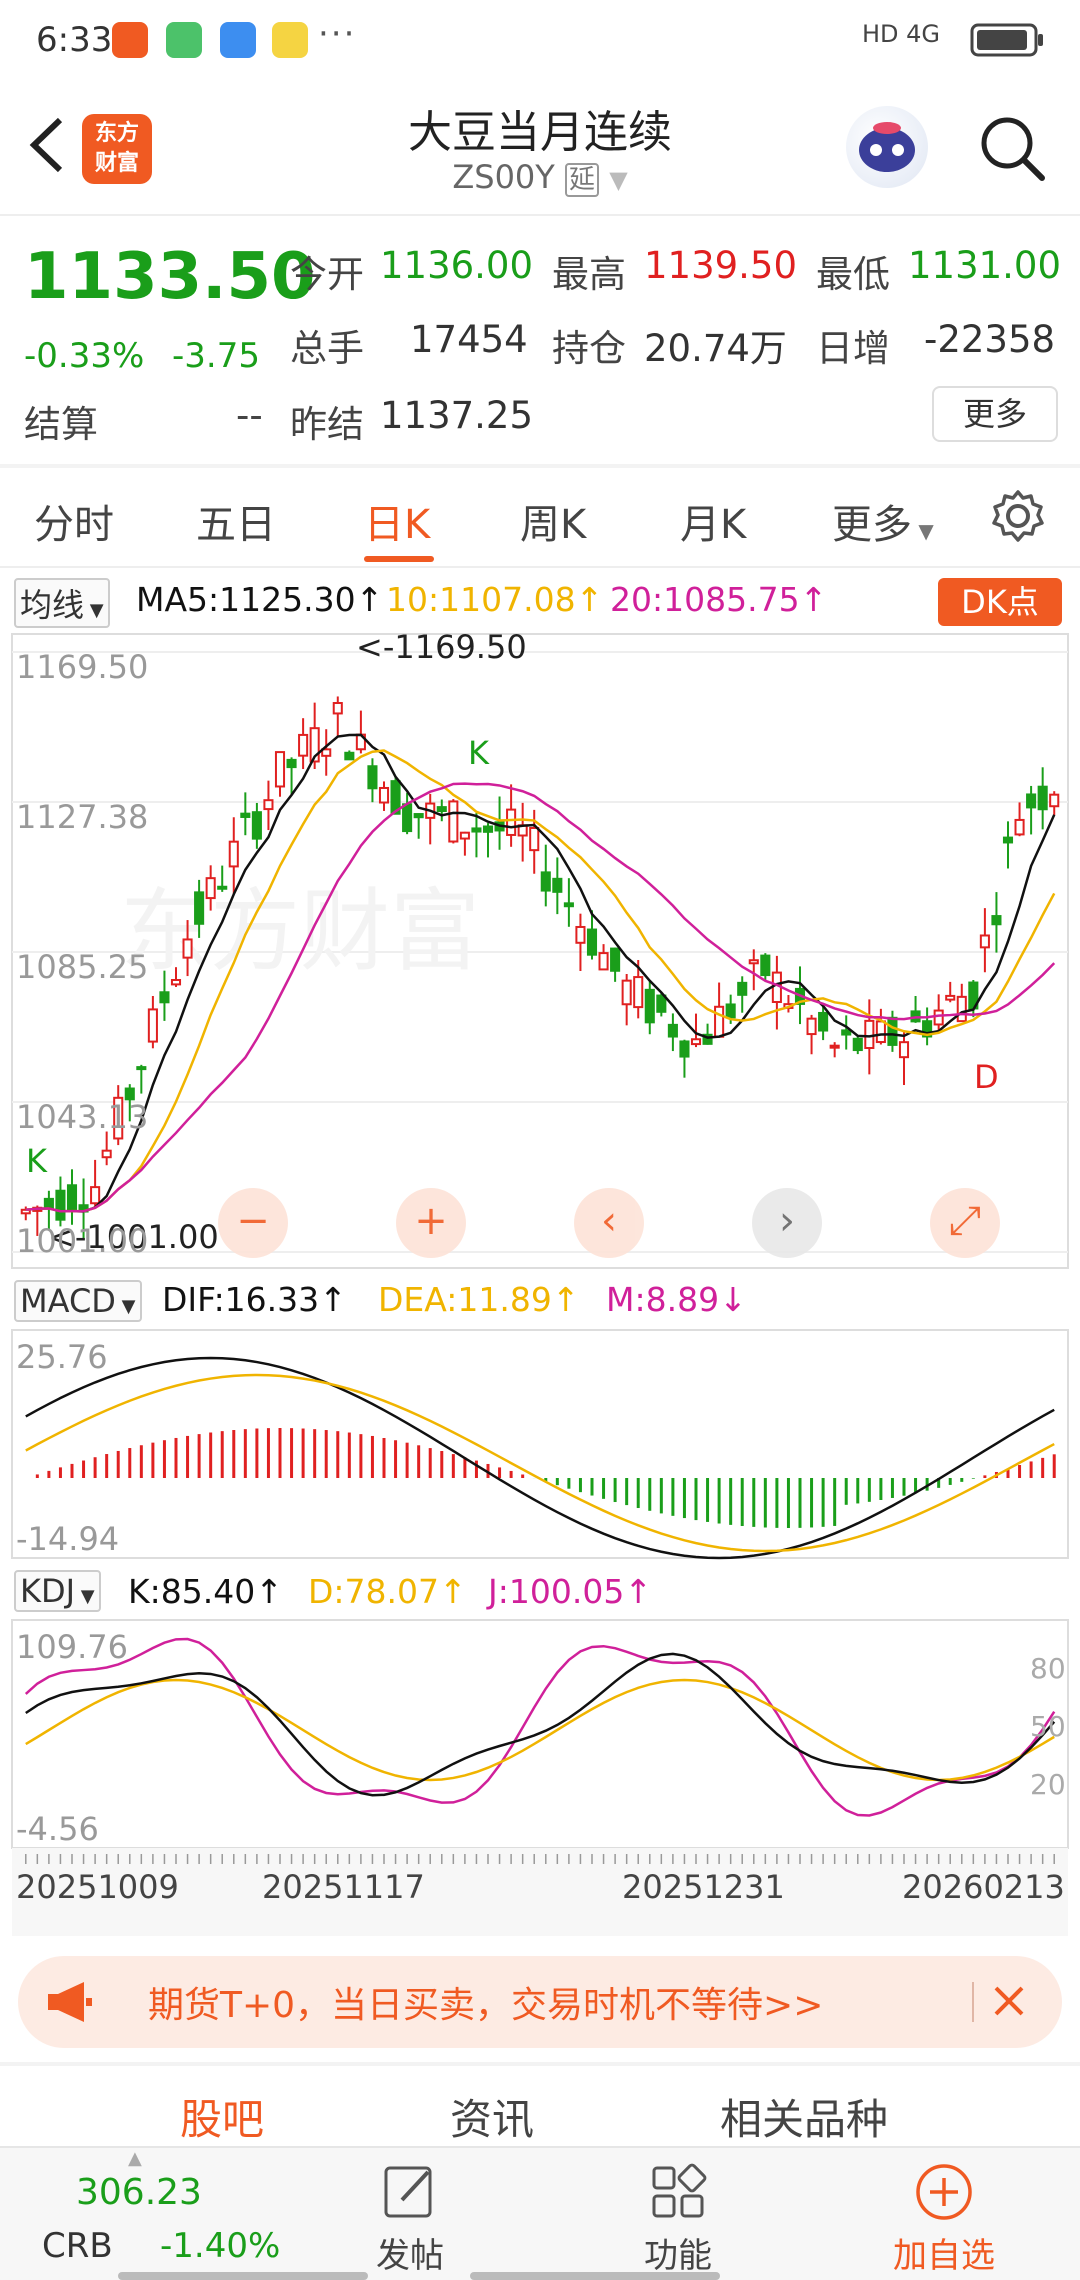 The height and width of the screenshot is (2280, 1080). I want to click on more-quote-button: 更多, so click(995, 414).